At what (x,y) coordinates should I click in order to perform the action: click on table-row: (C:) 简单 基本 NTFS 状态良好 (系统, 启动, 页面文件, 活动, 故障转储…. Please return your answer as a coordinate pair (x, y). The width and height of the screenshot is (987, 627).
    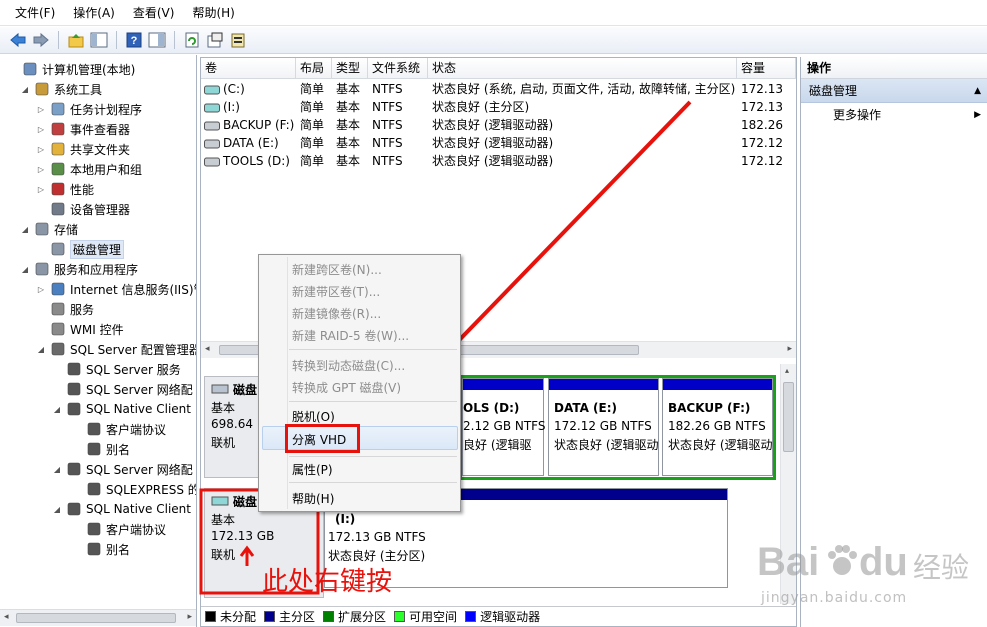
    Looking at the image, I should click on (498, 89).